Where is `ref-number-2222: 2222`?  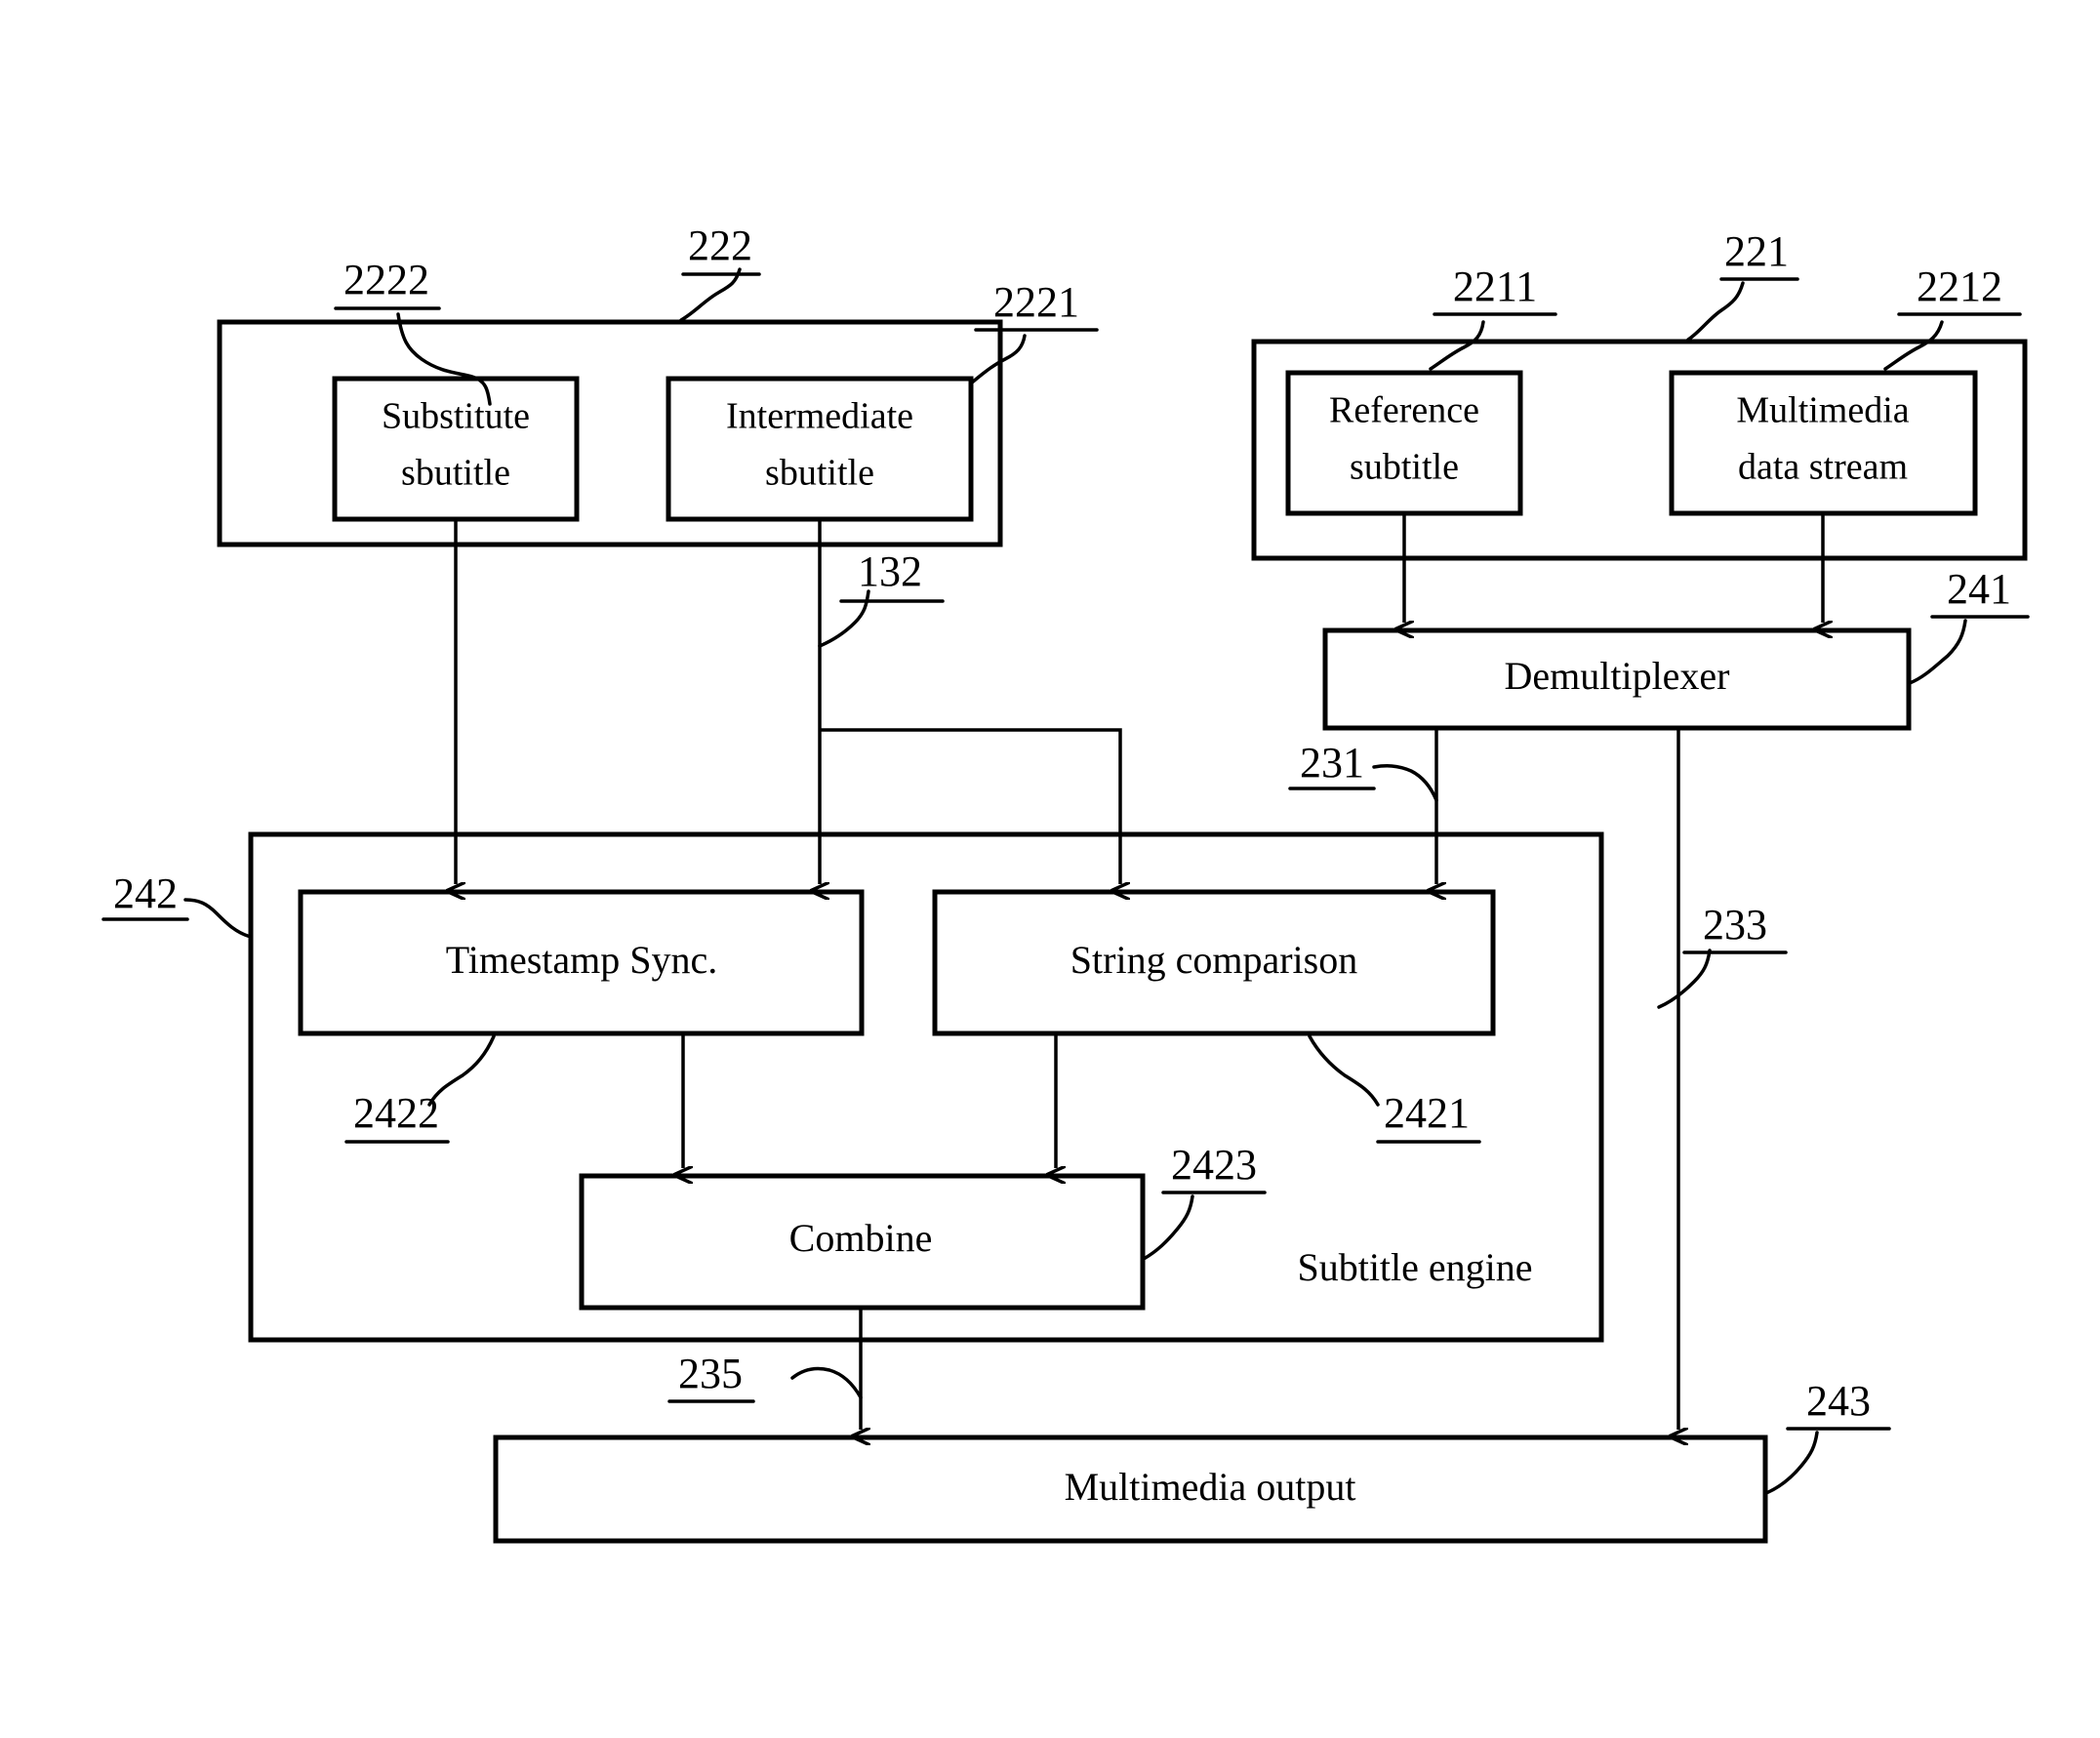 ref-number-2222: 2222 is located at coordinates (386, 279).